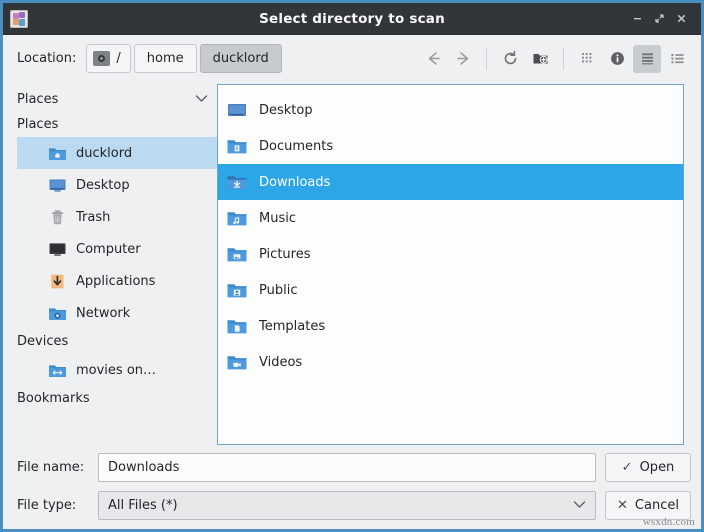  I want to click on templates-folder-icon, so click(237, 326).